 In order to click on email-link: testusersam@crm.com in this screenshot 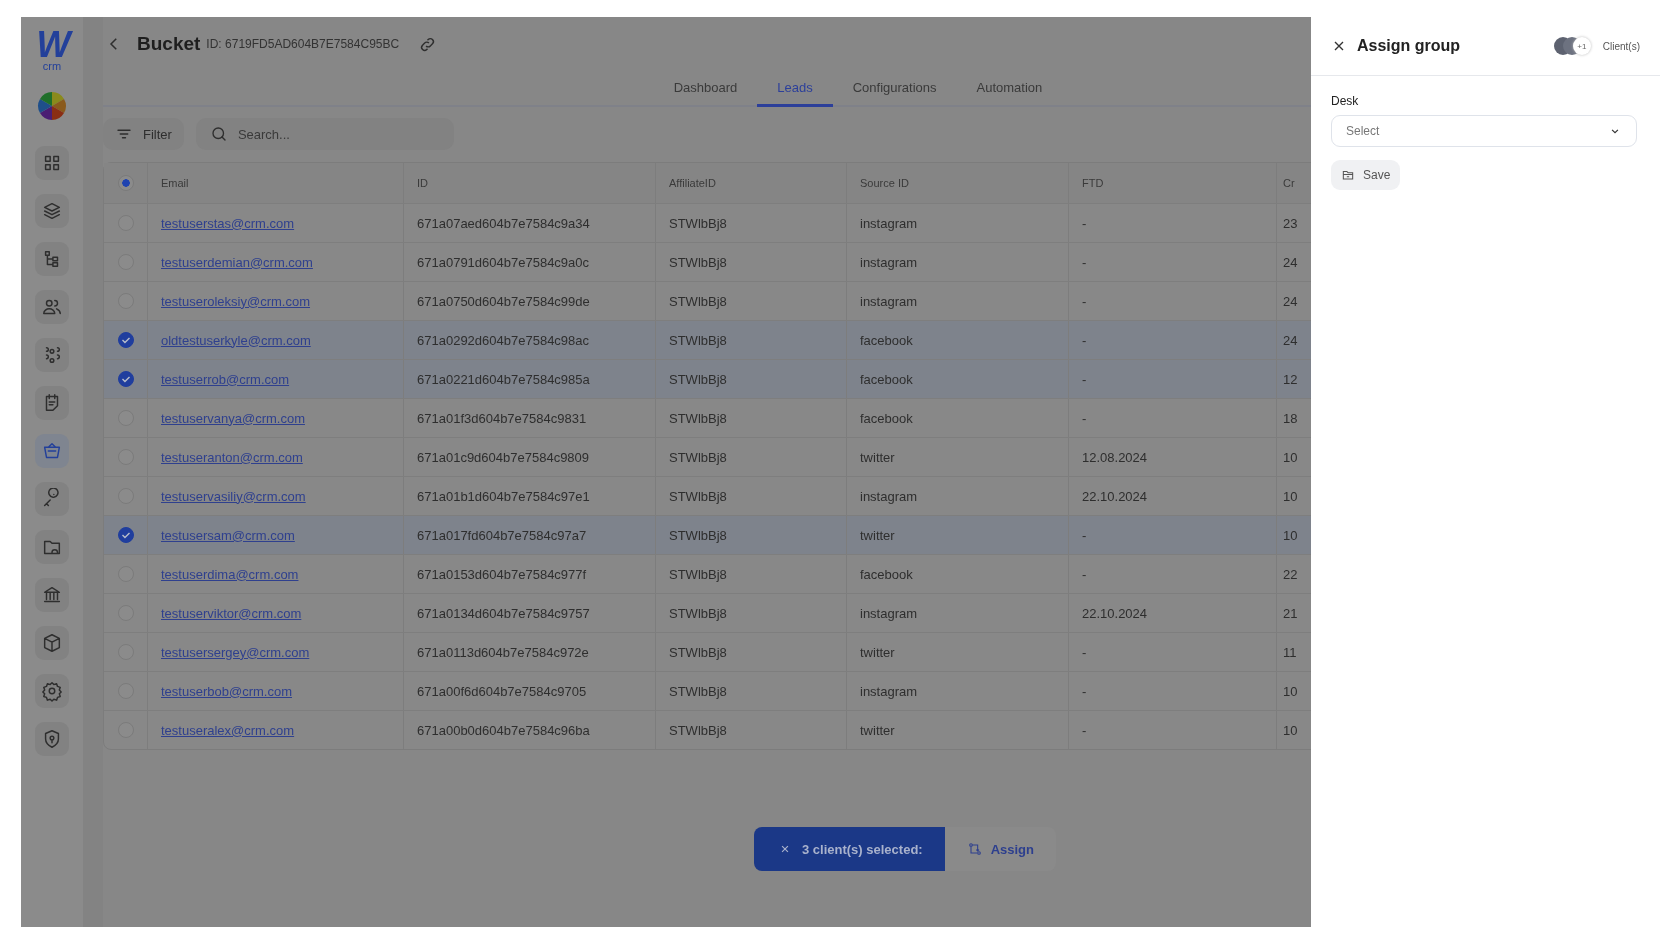, I will do `click(228, 535)`.